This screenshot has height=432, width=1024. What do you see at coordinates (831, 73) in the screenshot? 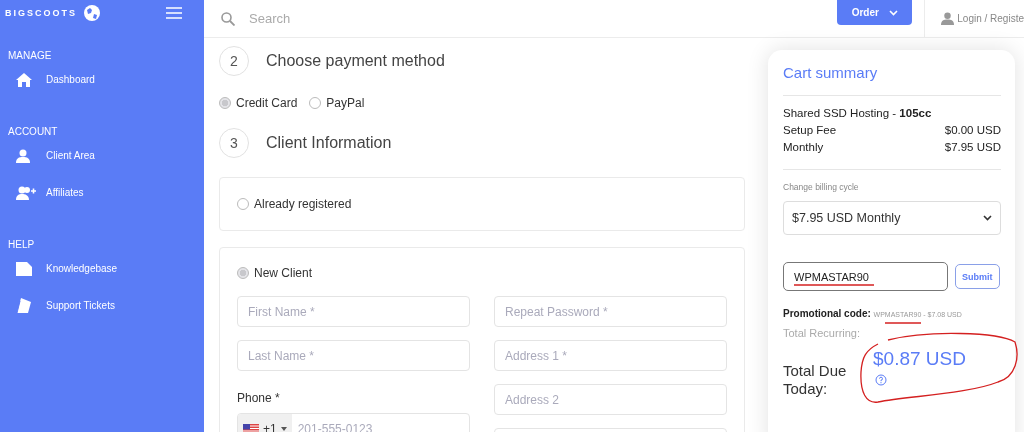
I see `card-title: Cart summary` at bounding box center [831, 73].